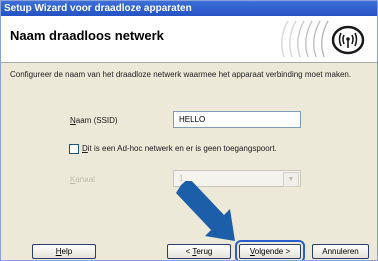 The image size is (378, 261). What do you see at coordinates (87, 35) in the screenshot?
I see `page-title: Naam draadloos netwerk` at bounding box center [87, 35].